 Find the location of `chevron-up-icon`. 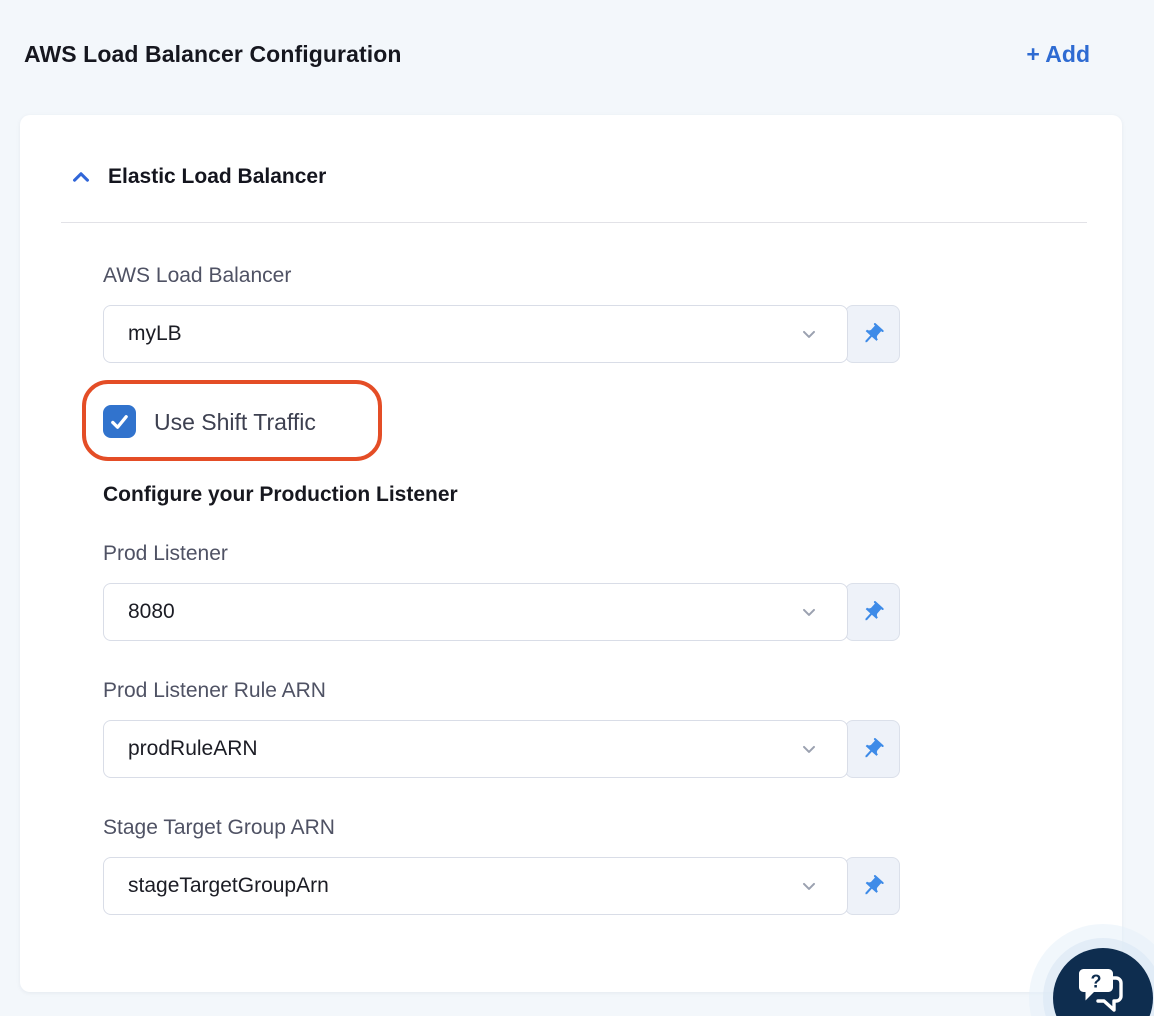

chevron-up-icon is located at coordinates (81, 177).